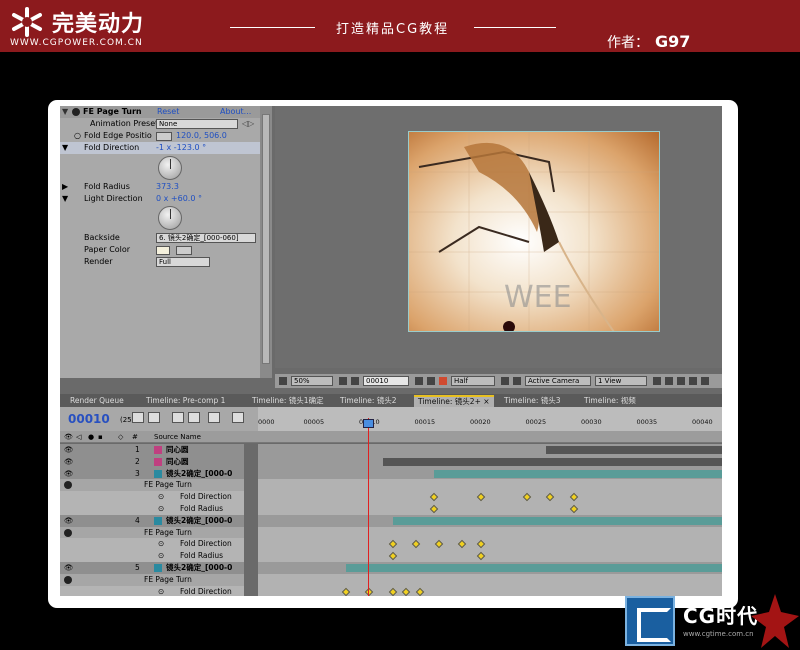  Describe the element at coordinates (391, 520) in the screenshot. I see `layer-row: 👁 4 镜头2确定_[000-0` at that location.